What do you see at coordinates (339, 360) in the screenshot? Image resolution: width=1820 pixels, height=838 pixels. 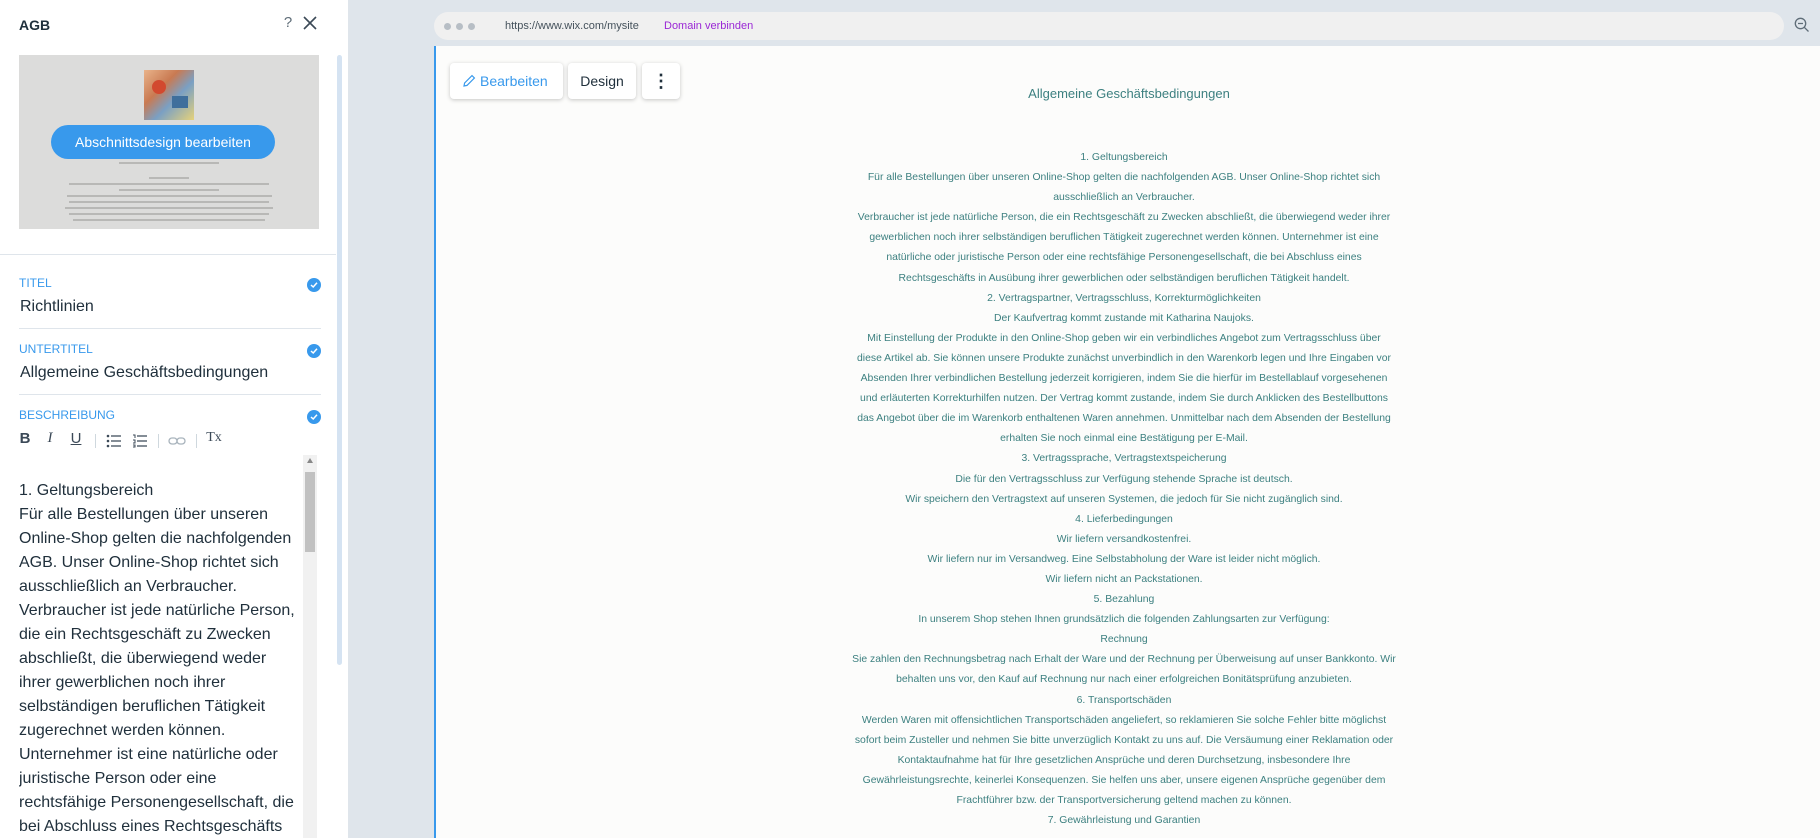 I see `panel-scrollbar` at bounding box center [339, 360].